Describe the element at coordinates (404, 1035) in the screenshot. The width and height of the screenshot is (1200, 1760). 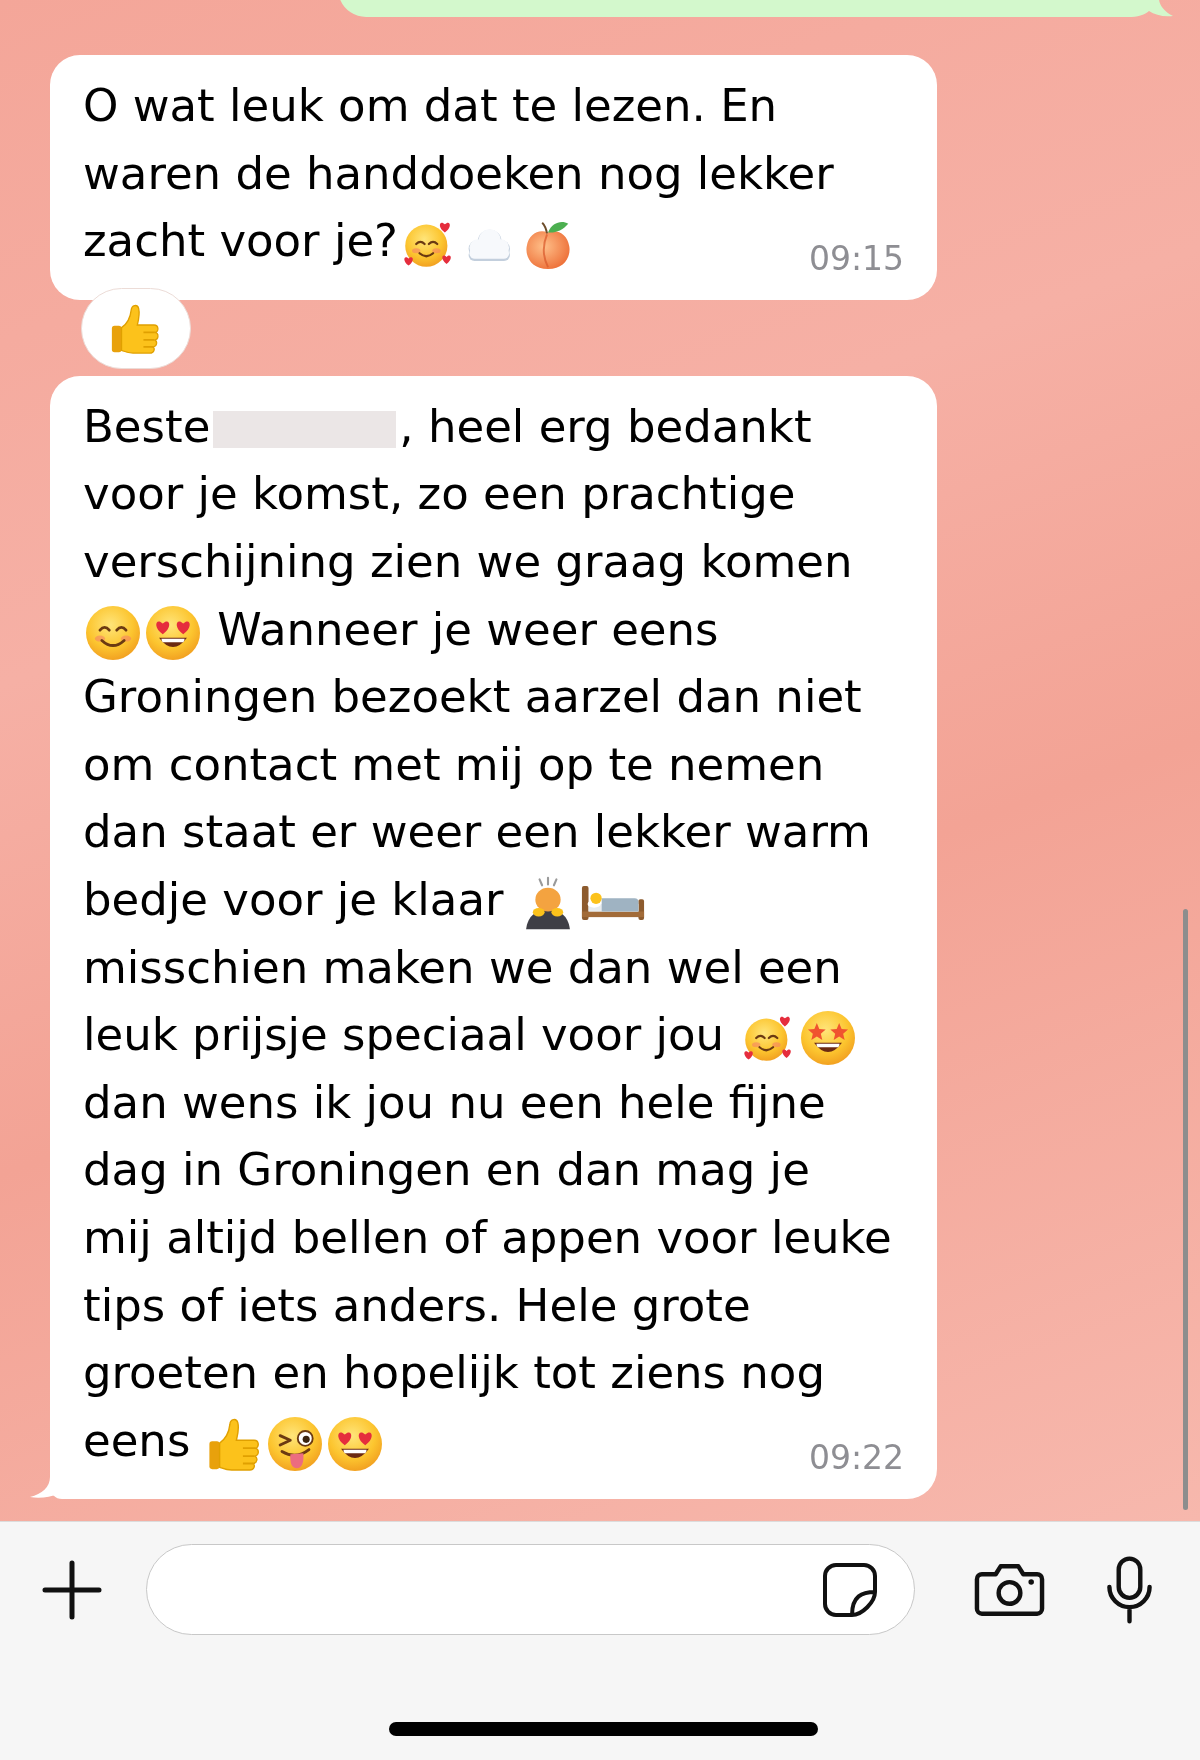
I see `message-text: leuk prijsje speciaal voor jou` at that location.